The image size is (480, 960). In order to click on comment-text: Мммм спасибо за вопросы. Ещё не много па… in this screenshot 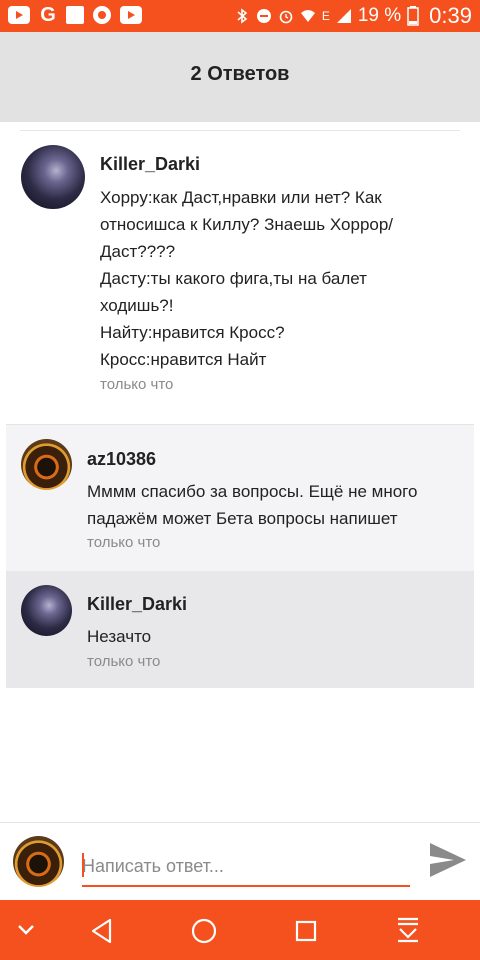, I will do `click(277, 505)`.